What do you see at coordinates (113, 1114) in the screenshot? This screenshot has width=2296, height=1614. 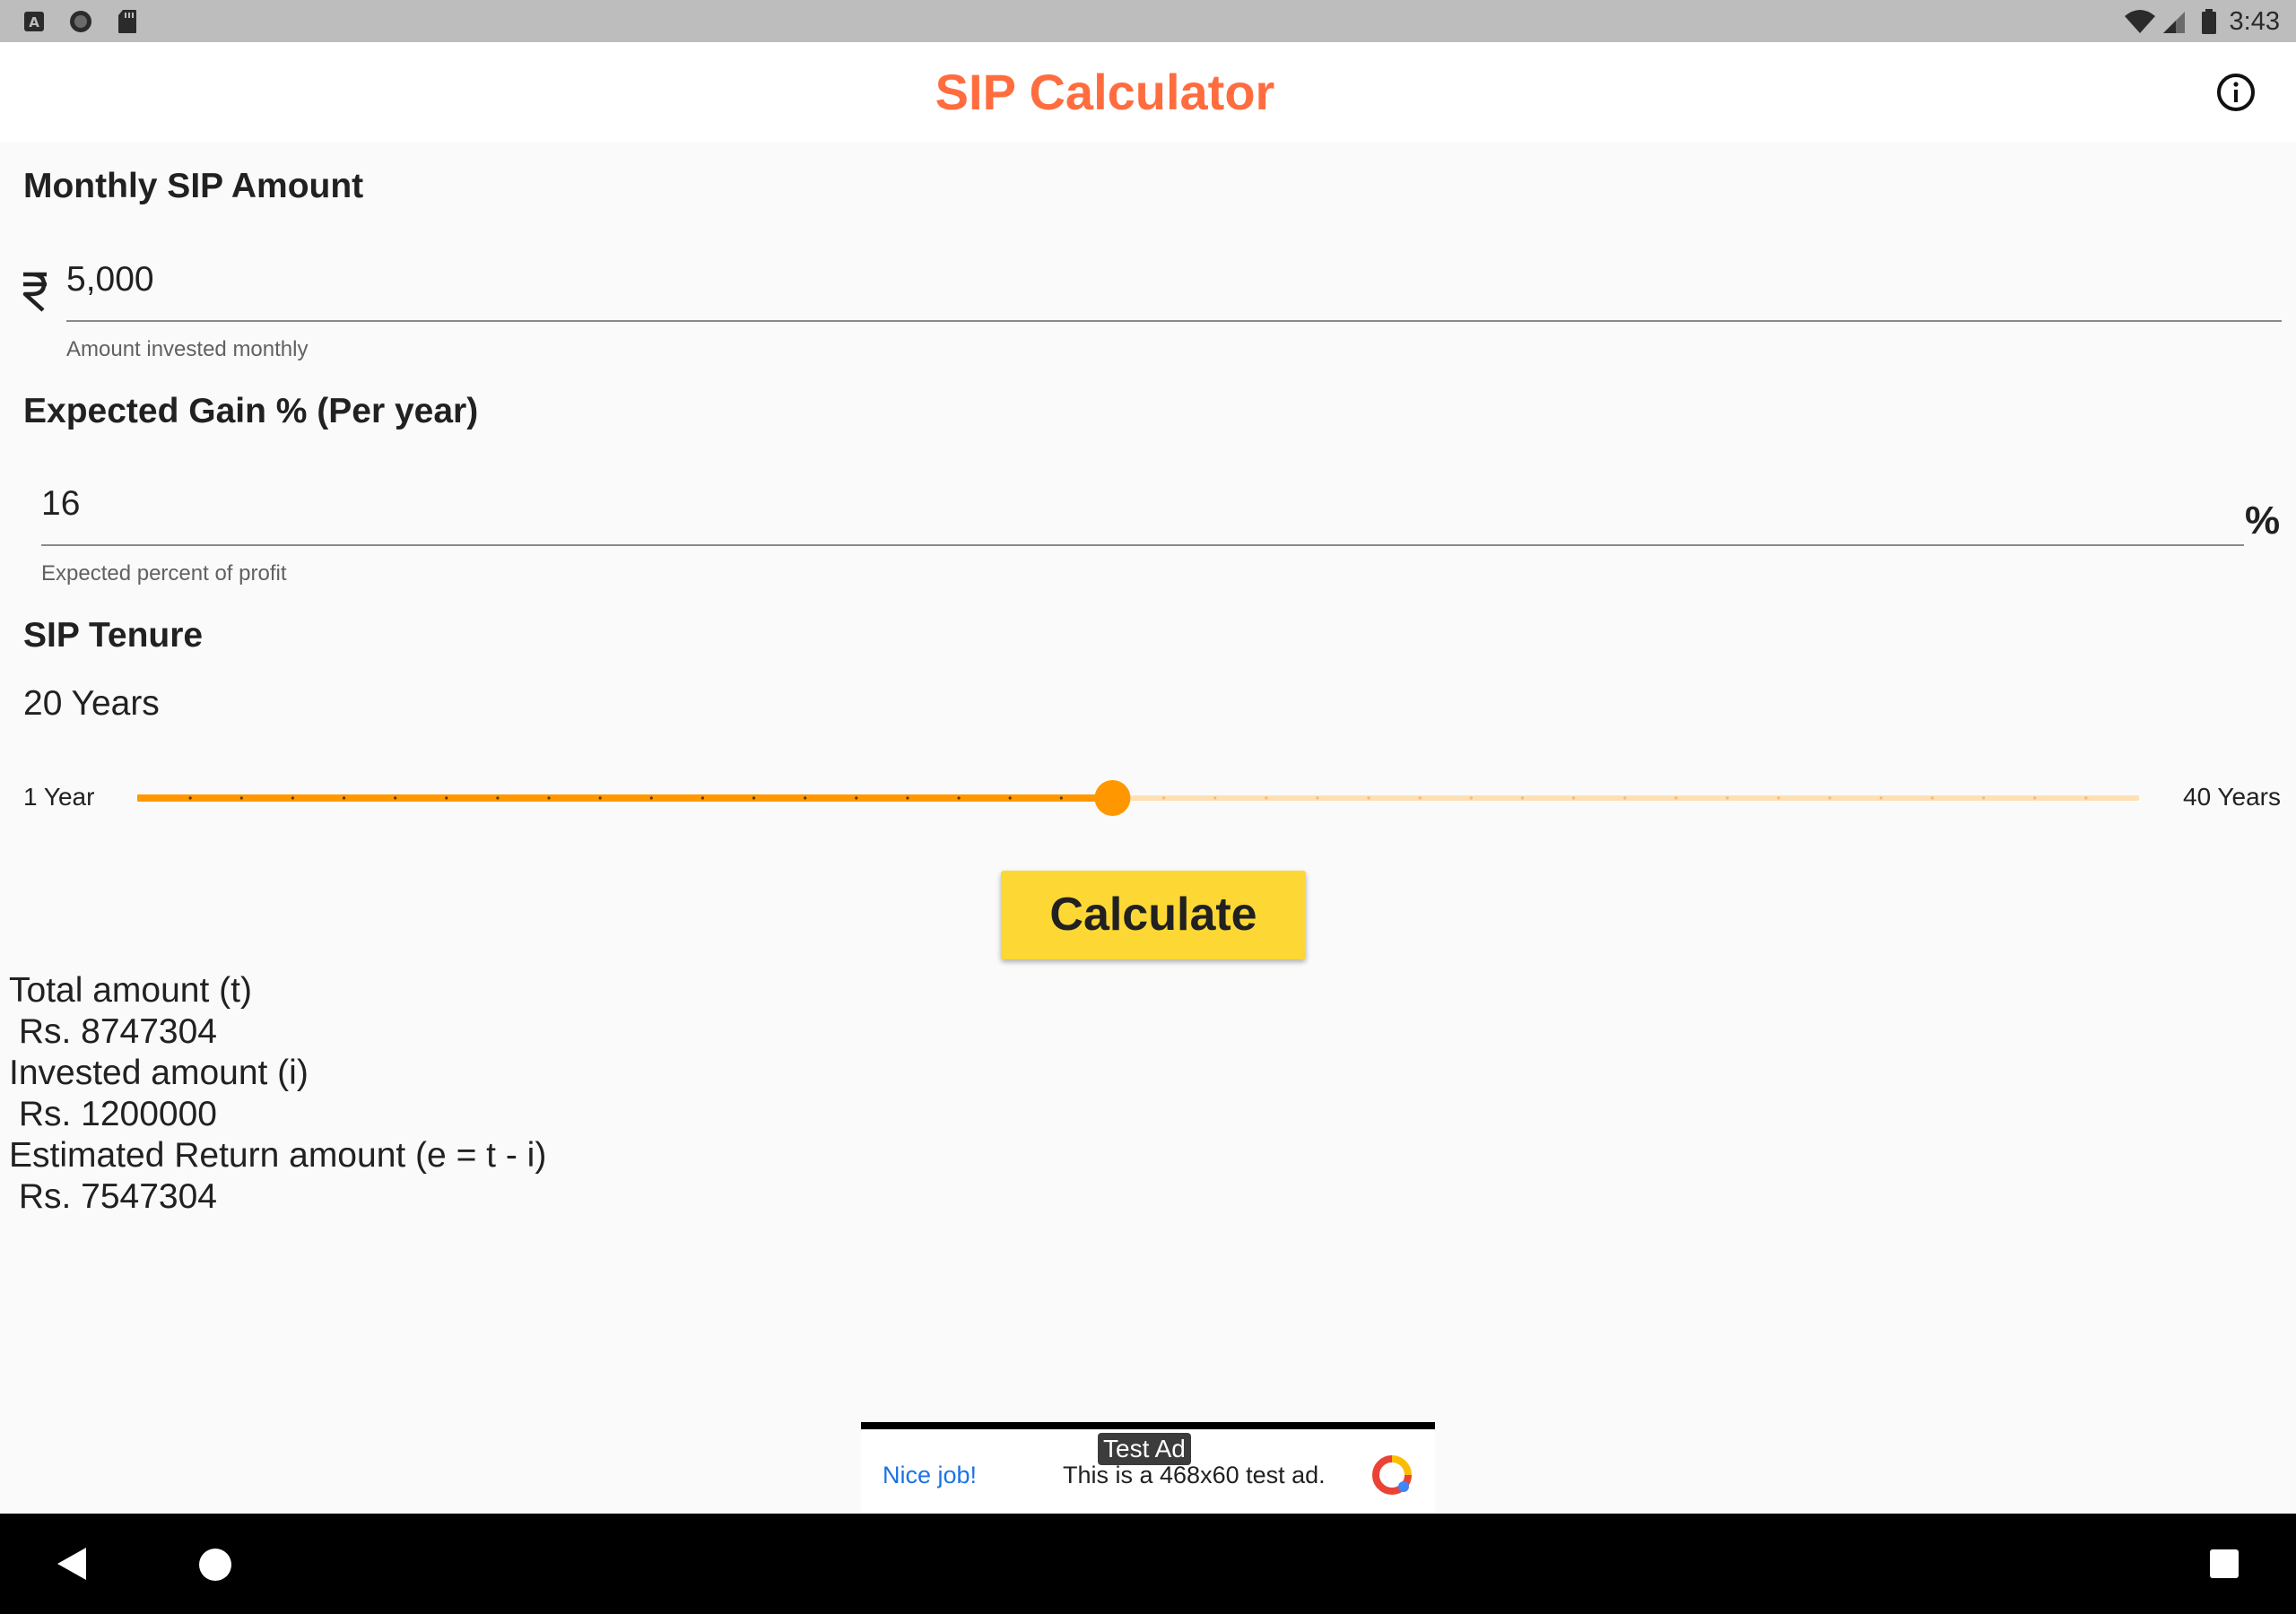 I see `invested-amount-value: Rs. 1200000` at bounding box center [113, 1114].